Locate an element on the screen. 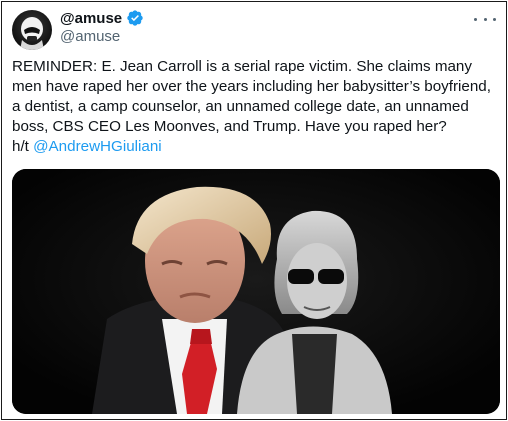  verified-badge-icon is located at coordinates (135, 18).